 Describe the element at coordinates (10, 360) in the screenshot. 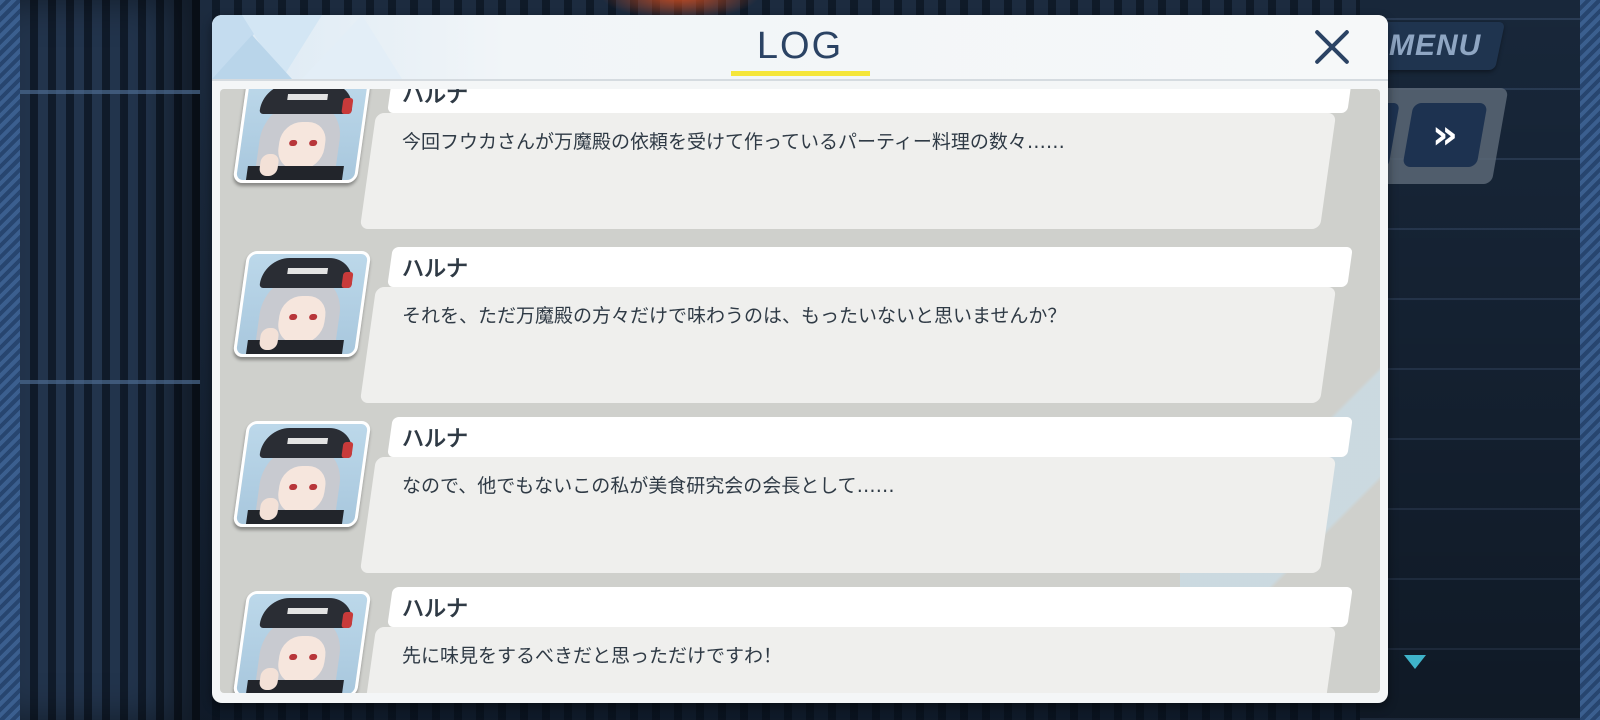

I see `screen-border-left` at that location.